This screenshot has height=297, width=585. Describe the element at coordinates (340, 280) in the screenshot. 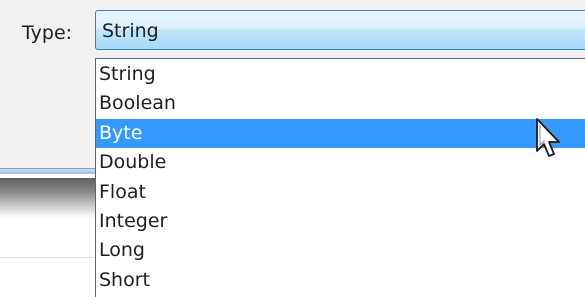

I see `dropdown-option-short: Short` at that location.